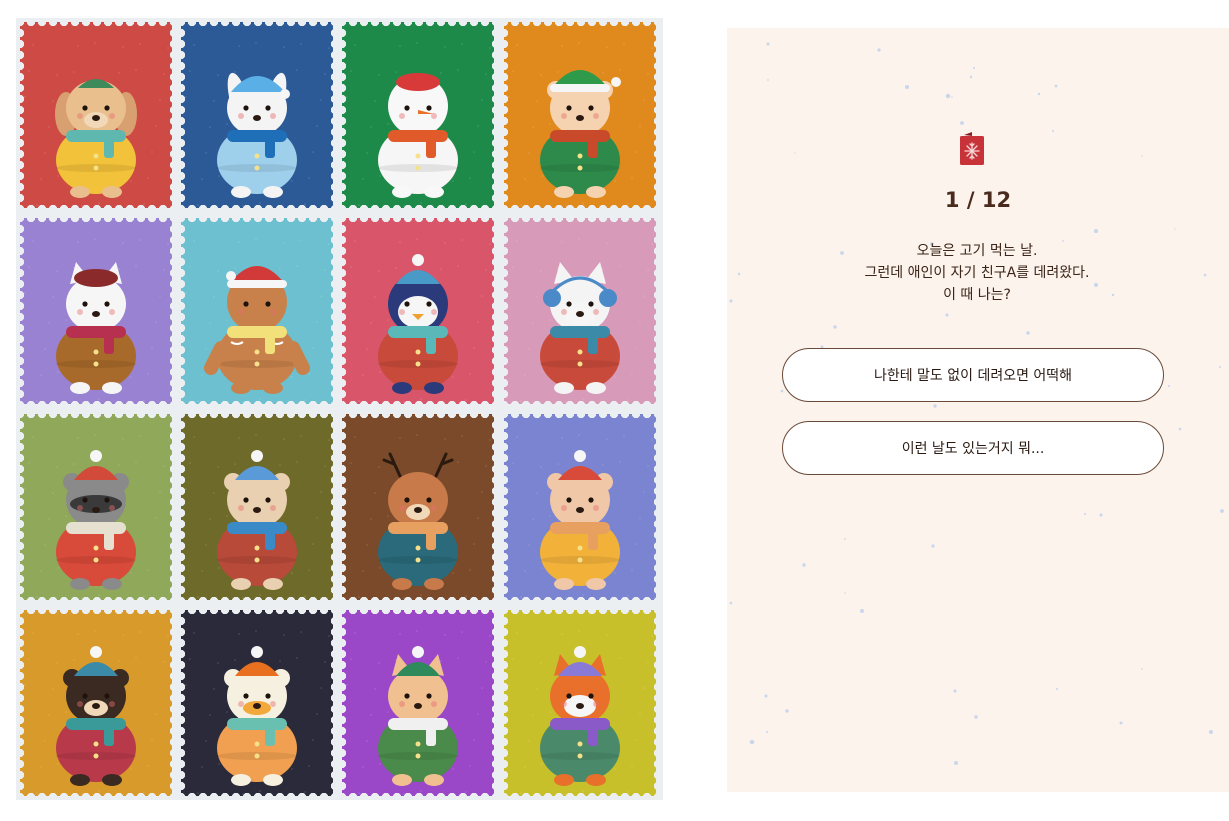 The height and width of the screenshot is (821, 1229). I want to click on stamp-owl, so click(418, 703).